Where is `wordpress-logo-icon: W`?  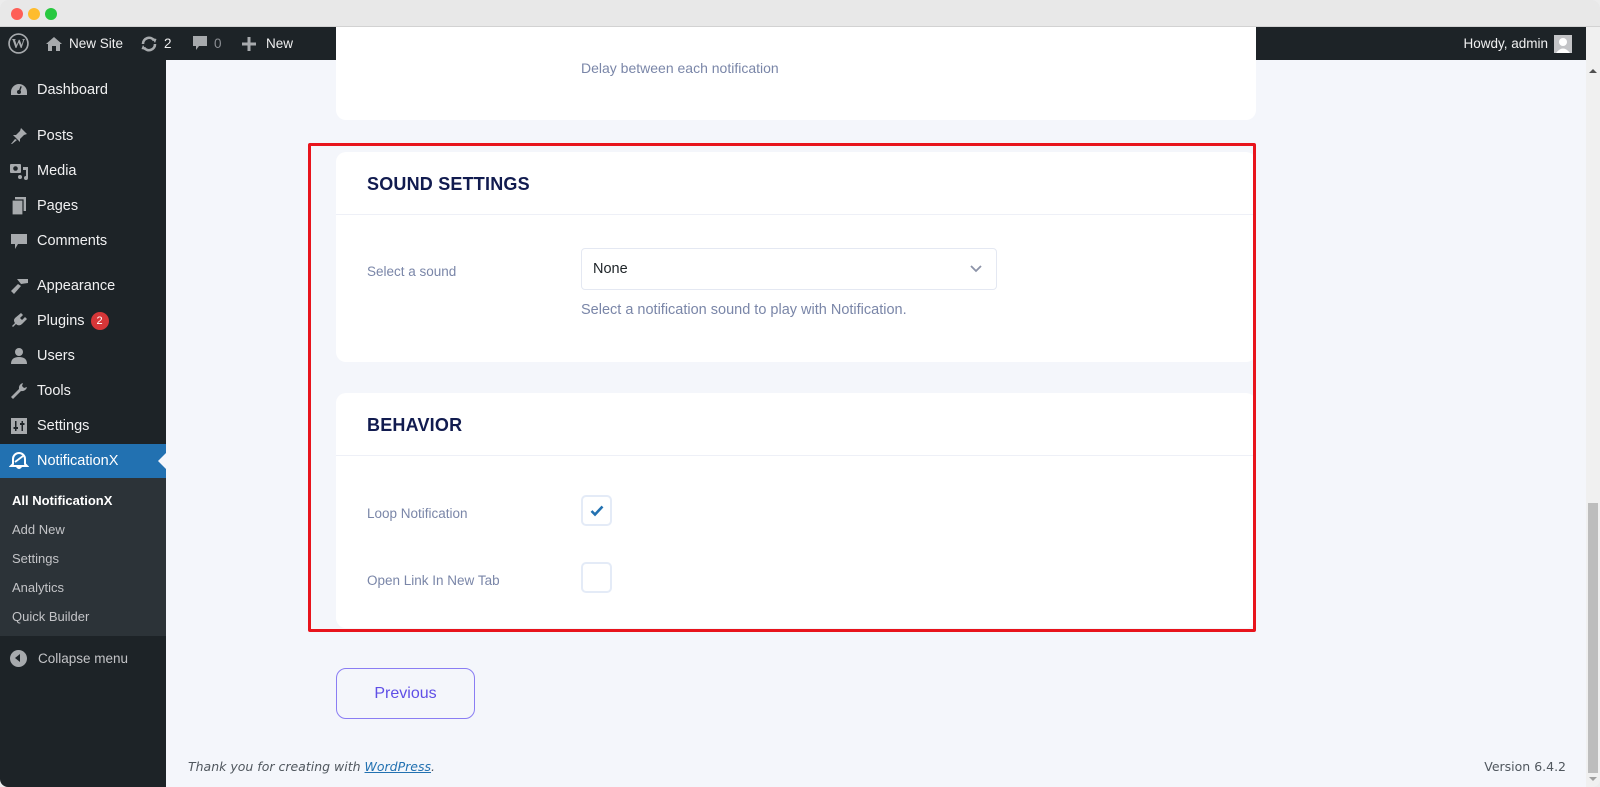
wordpress-logo-icon: W is located at coordinates (18, 43).